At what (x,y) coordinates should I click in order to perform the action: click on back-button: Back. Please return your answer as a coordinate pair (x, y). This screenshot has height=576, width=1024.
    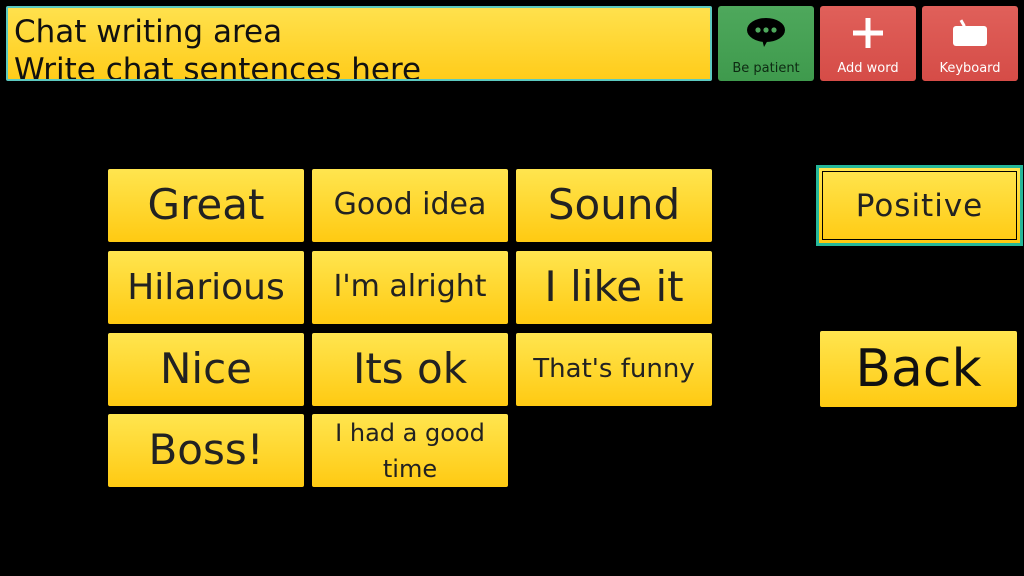
    Looking at the image, I should click on (918, 369).